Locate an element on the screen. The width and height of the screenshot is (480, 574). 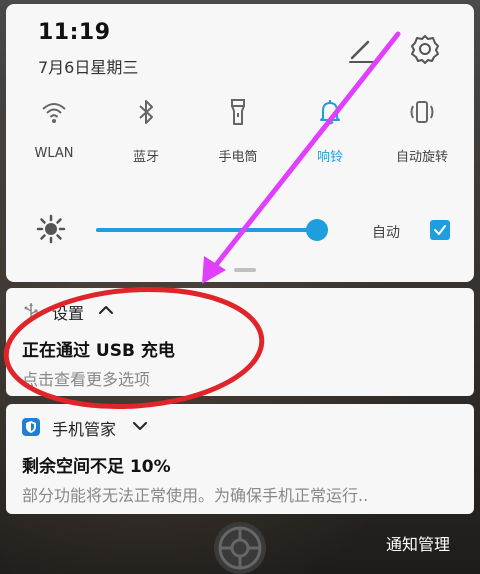
tile-flashlight: 手电筒 is located at coordinates (238, 134).